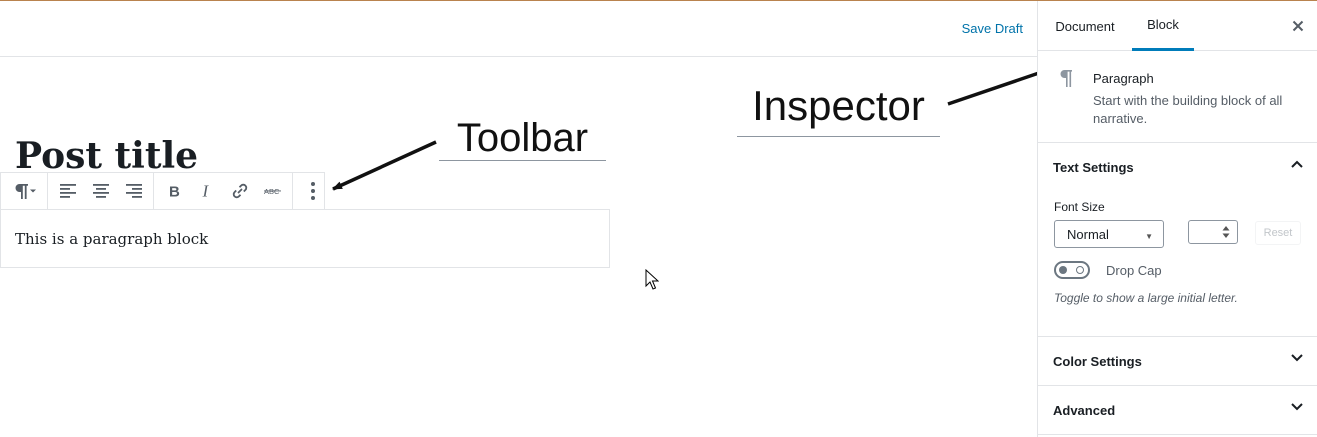  What do you see at coordinates (1123, 78) in the screenshot?
I see `block-card-title: Paragraph` at bounding box center [1123, 78].